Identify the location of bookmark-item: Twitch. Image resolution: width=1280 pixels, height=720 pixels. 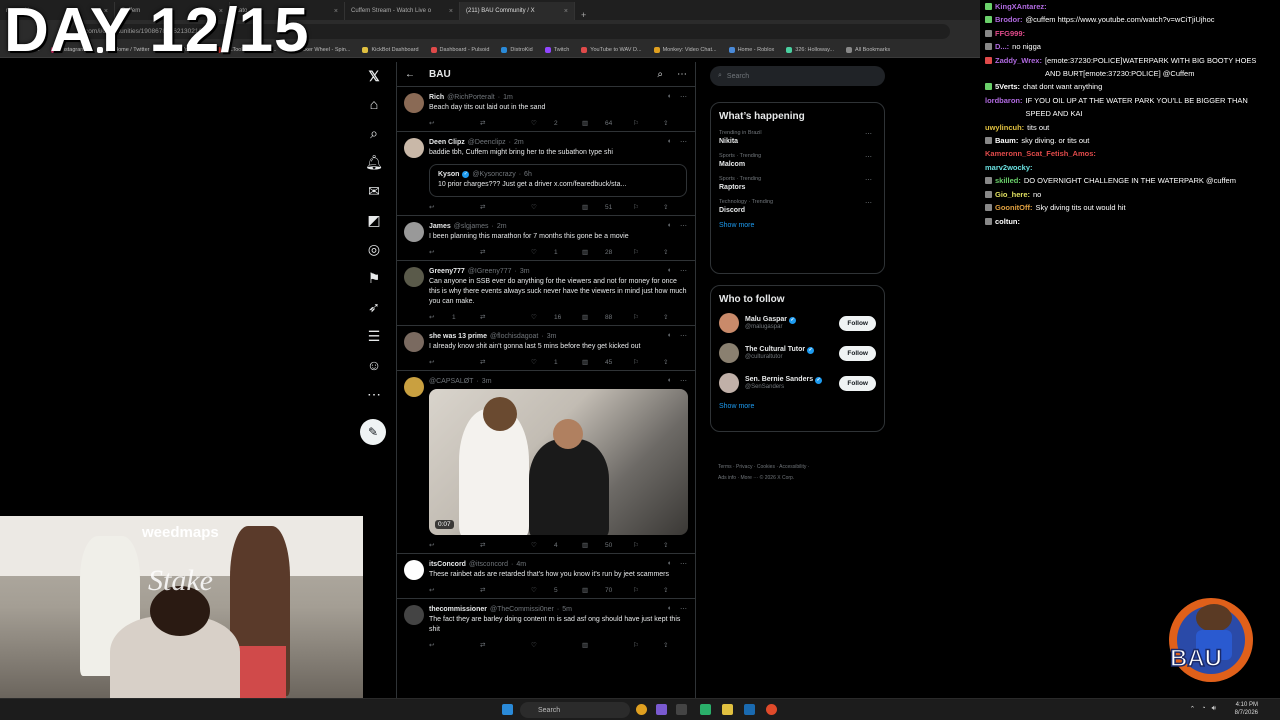
(556, 49).